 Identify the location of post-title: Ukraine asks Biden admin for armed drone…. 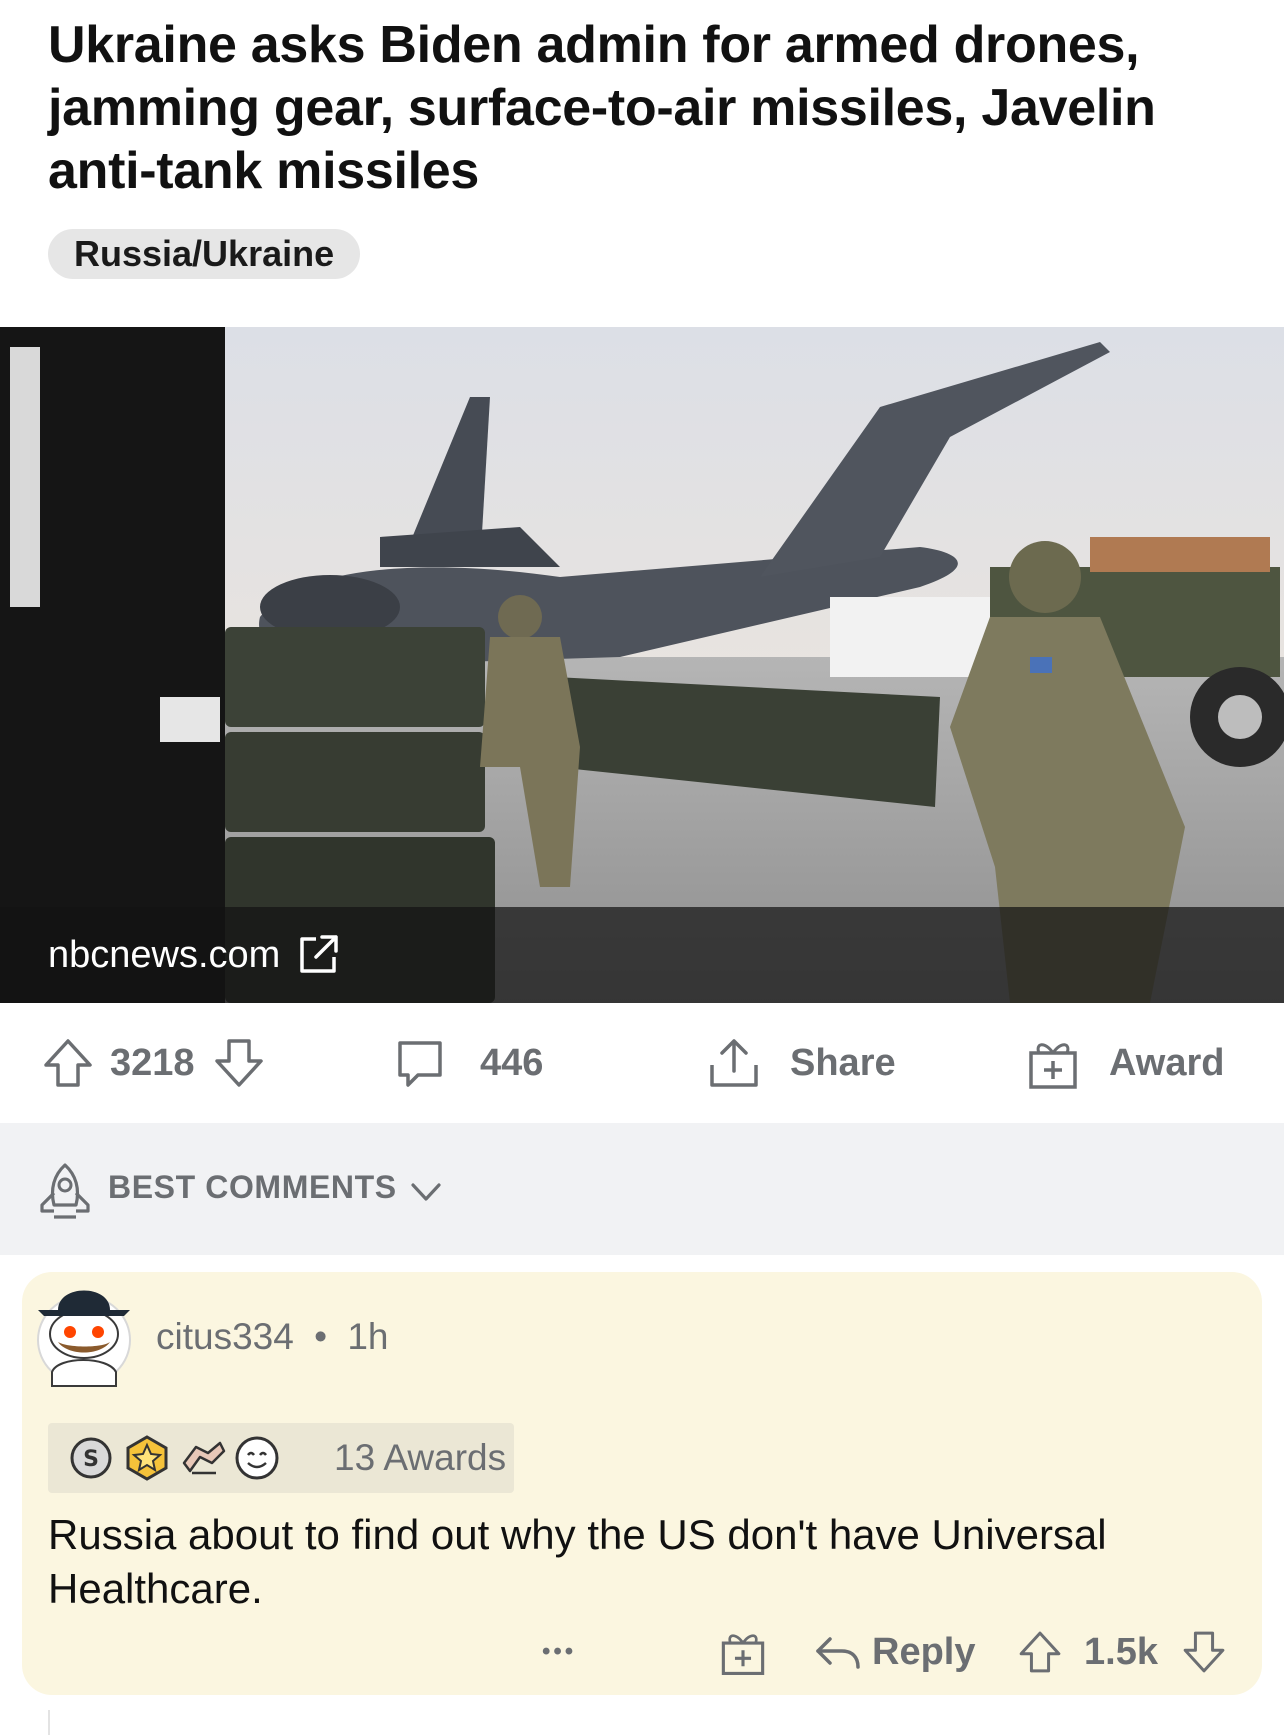
(648, 108).